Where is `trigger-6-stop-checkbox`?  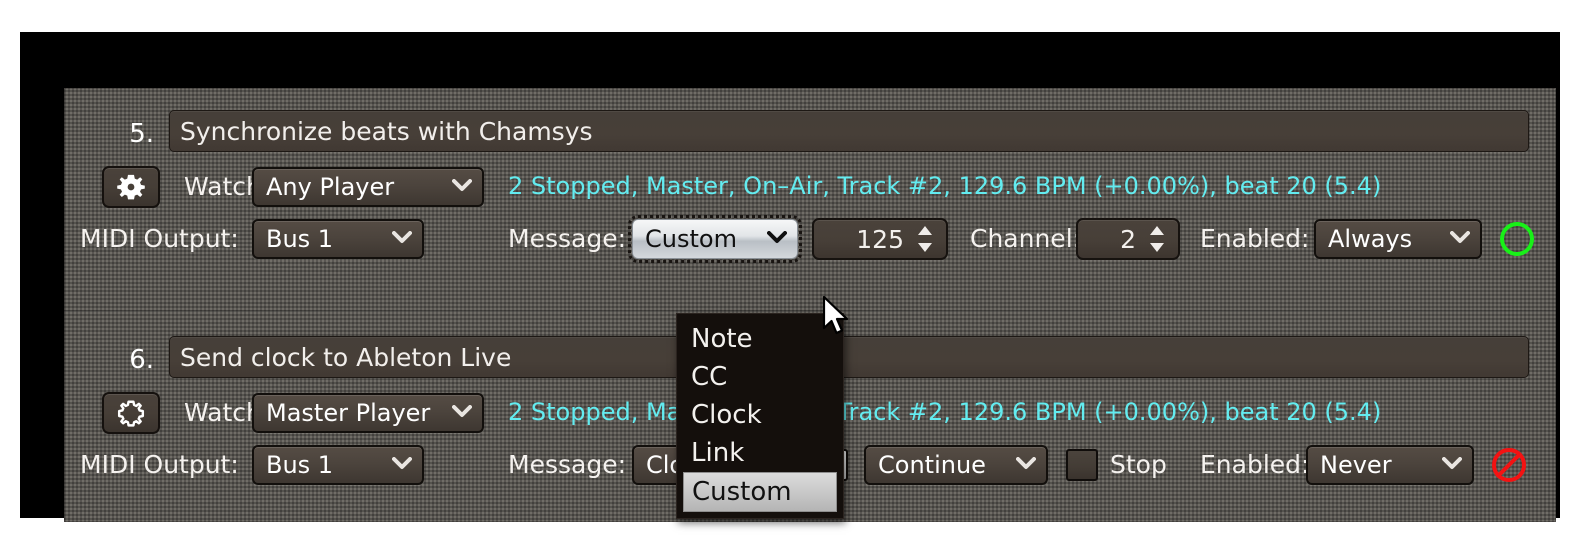 trigger-6-stop-checkbox is located at coordinates (1082, 465).